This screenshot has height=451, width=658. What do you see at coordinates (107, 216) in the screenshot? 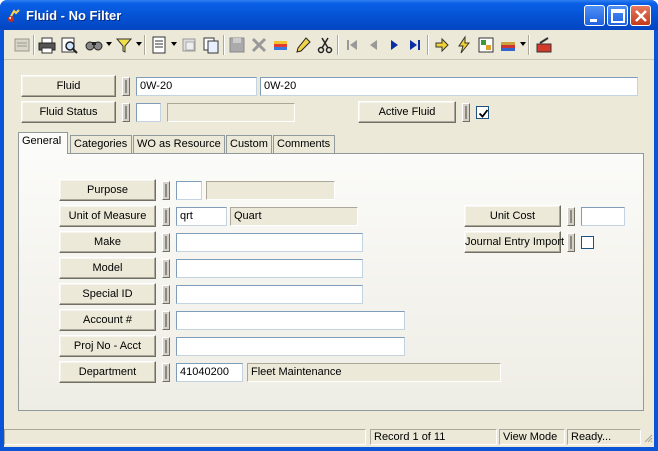
I see `unit-of-measure-button: Unit of Measure` at bounding box center [107, 216].